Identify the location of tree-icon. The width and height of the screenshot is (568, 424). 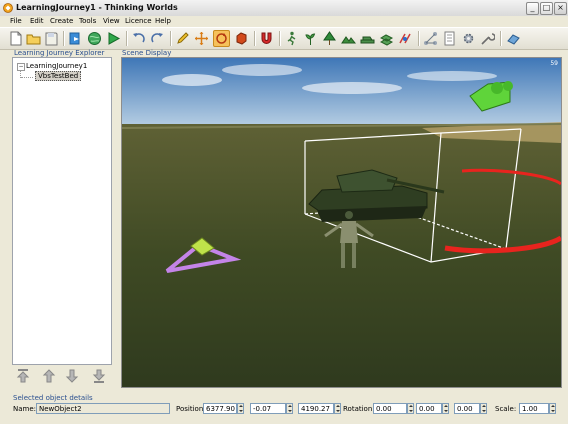
(329, 38).